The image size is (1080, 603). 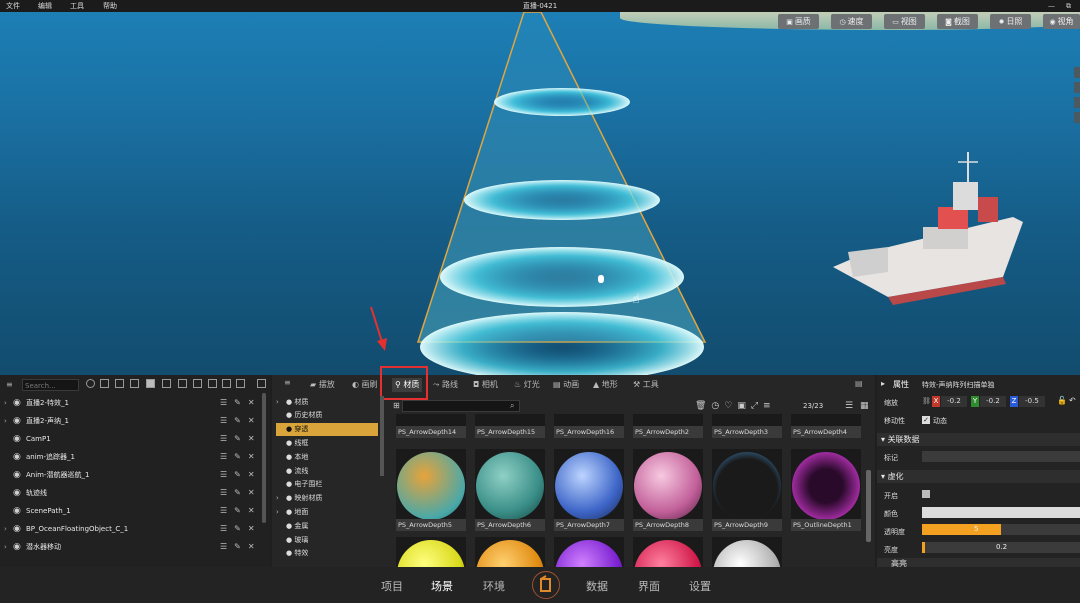 I want to click on nav-scene: 场景, so click(x=442, y=586).